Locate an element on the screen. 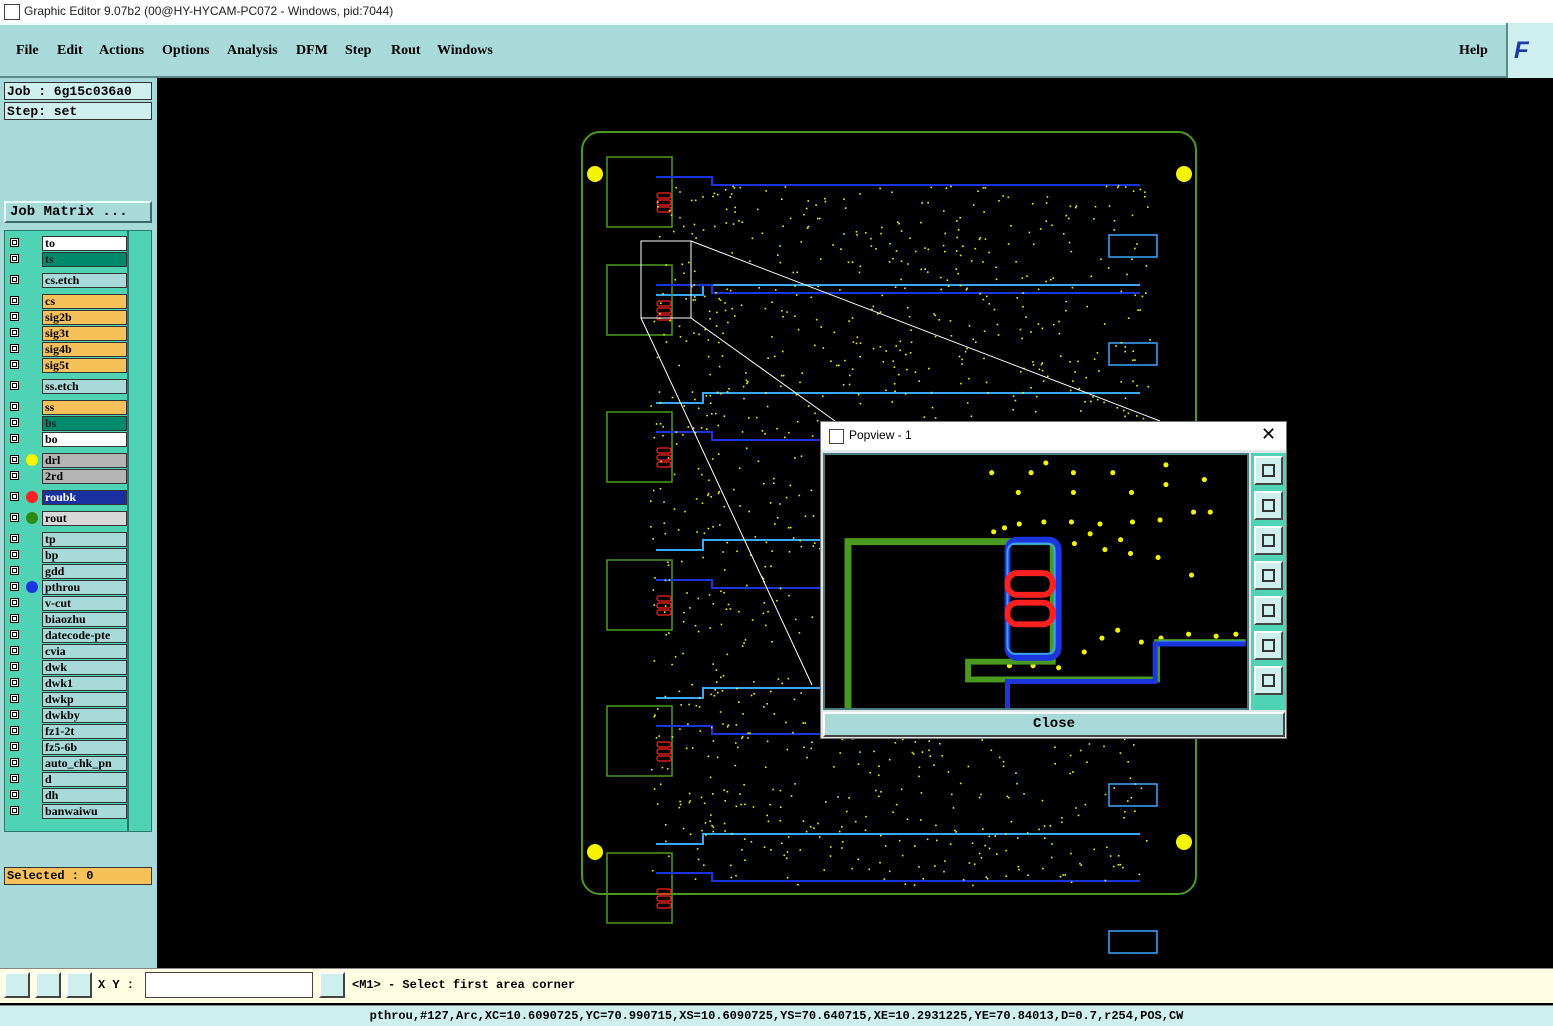 This screenshot has height=1026, width=1553. layer-row-bp: bp is located at coordinates (67, 555).